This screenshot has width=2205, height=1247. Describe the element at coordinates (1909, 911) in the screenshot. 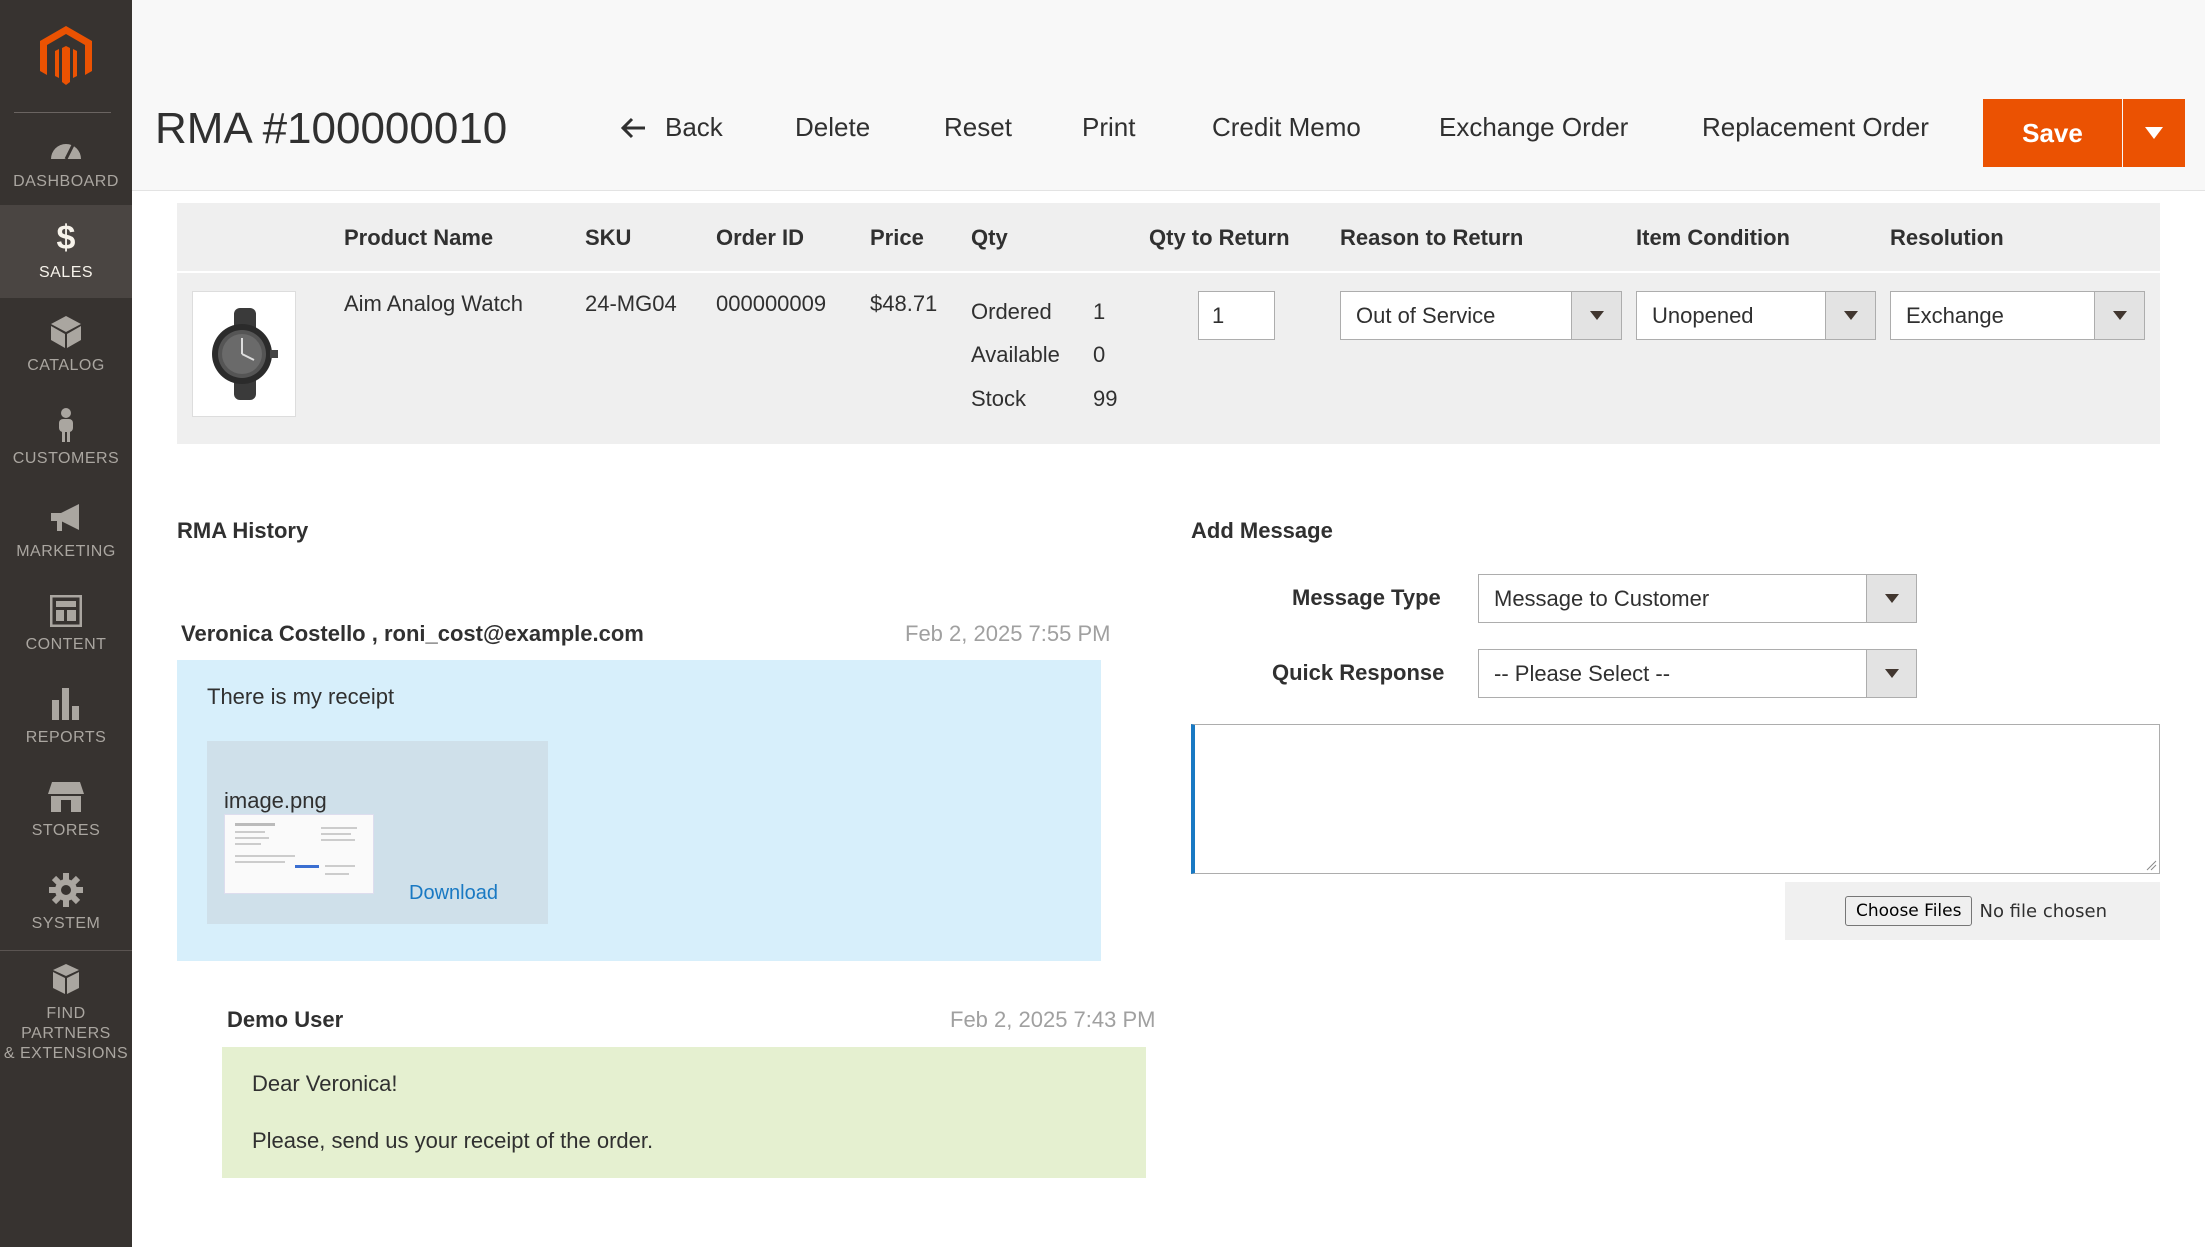

I see `choose-files-button: Choose Files` at that location.